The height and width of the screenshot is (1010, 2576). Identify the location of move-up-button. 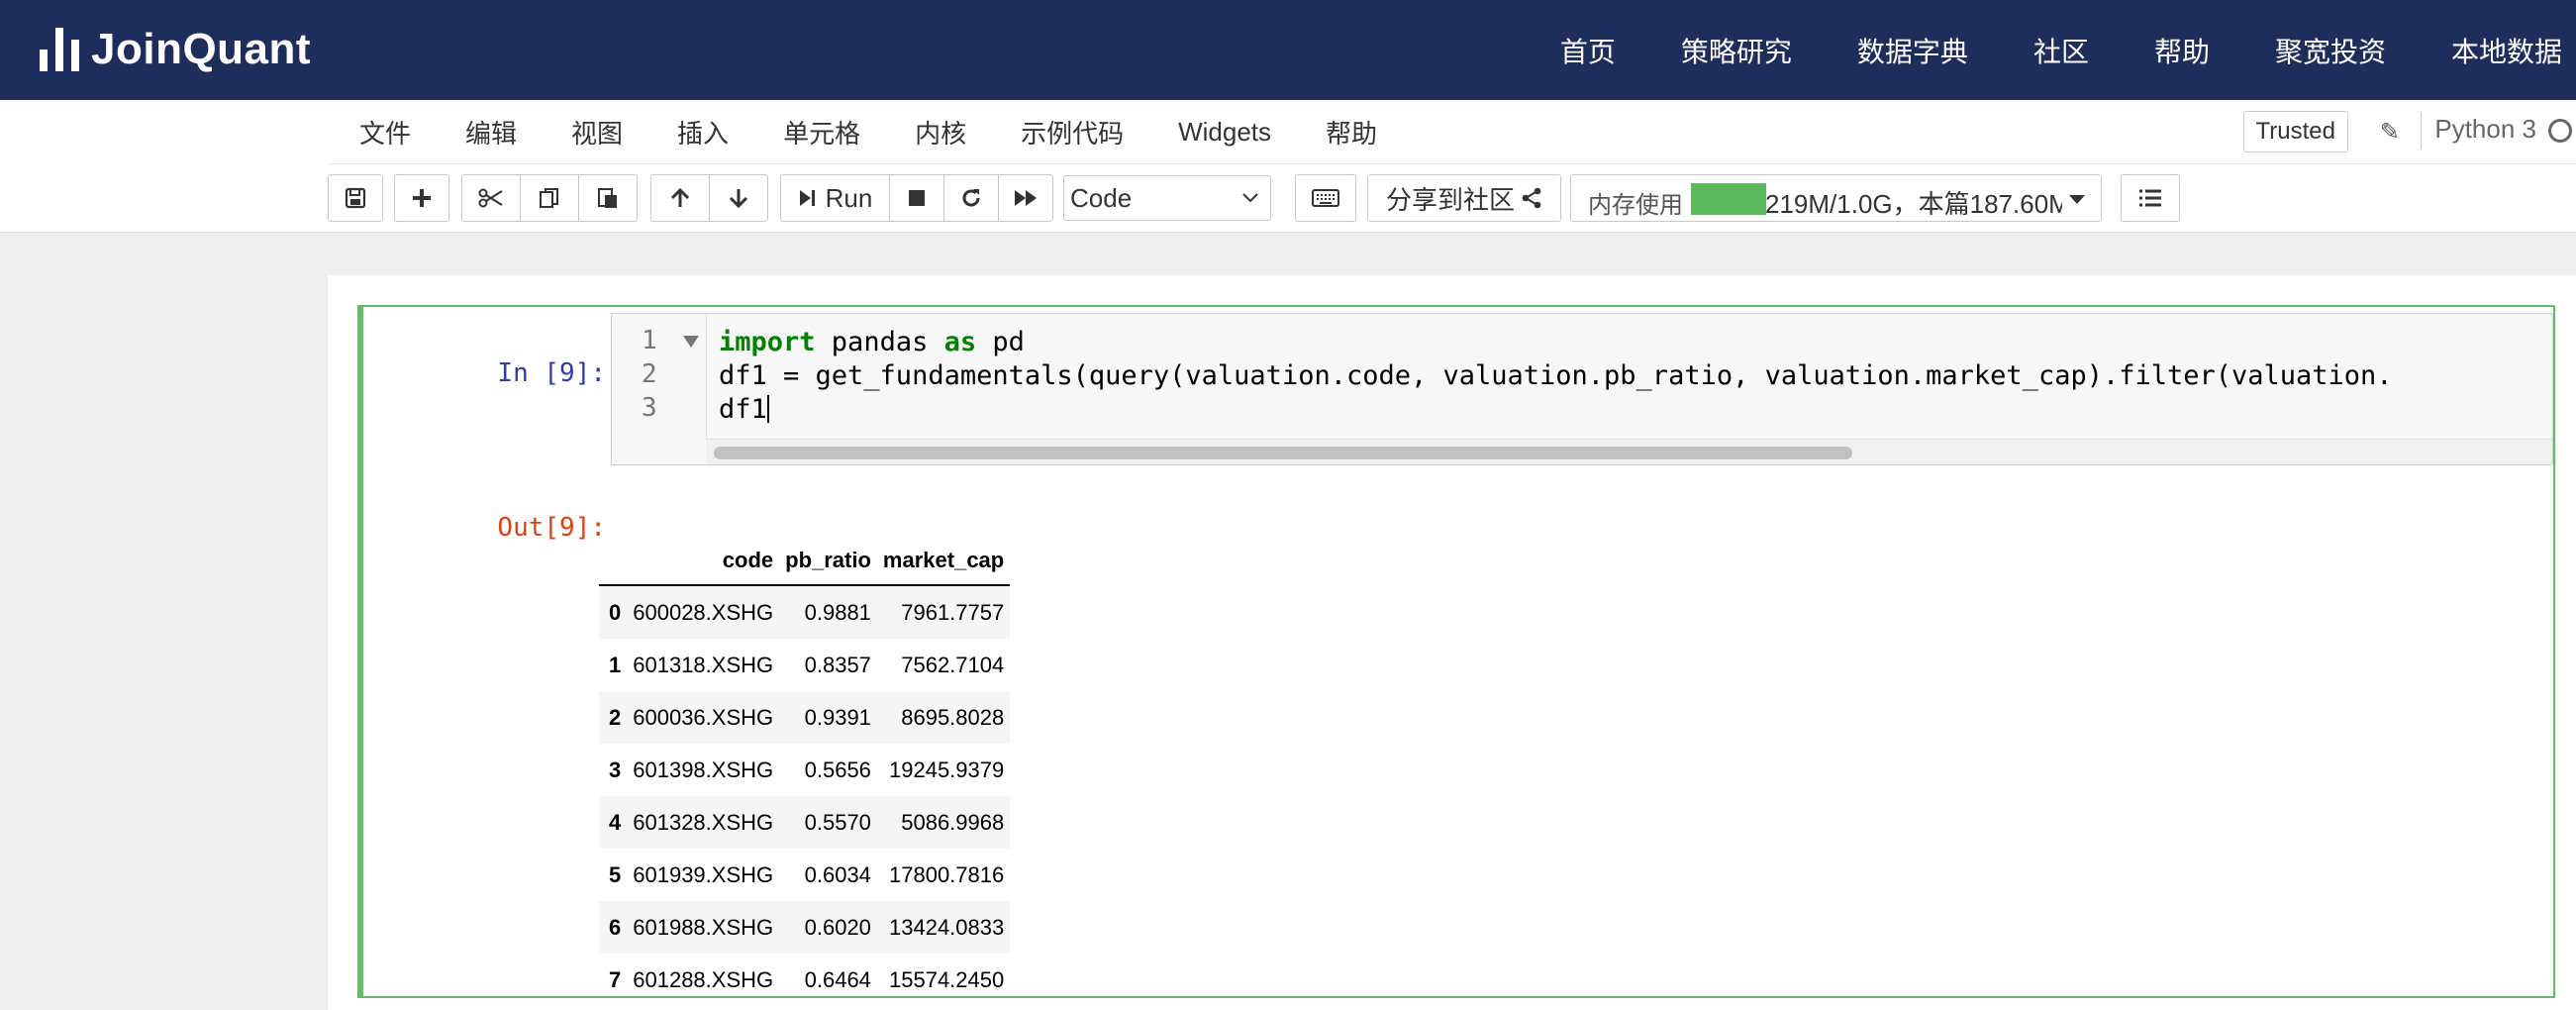
(680, 198).